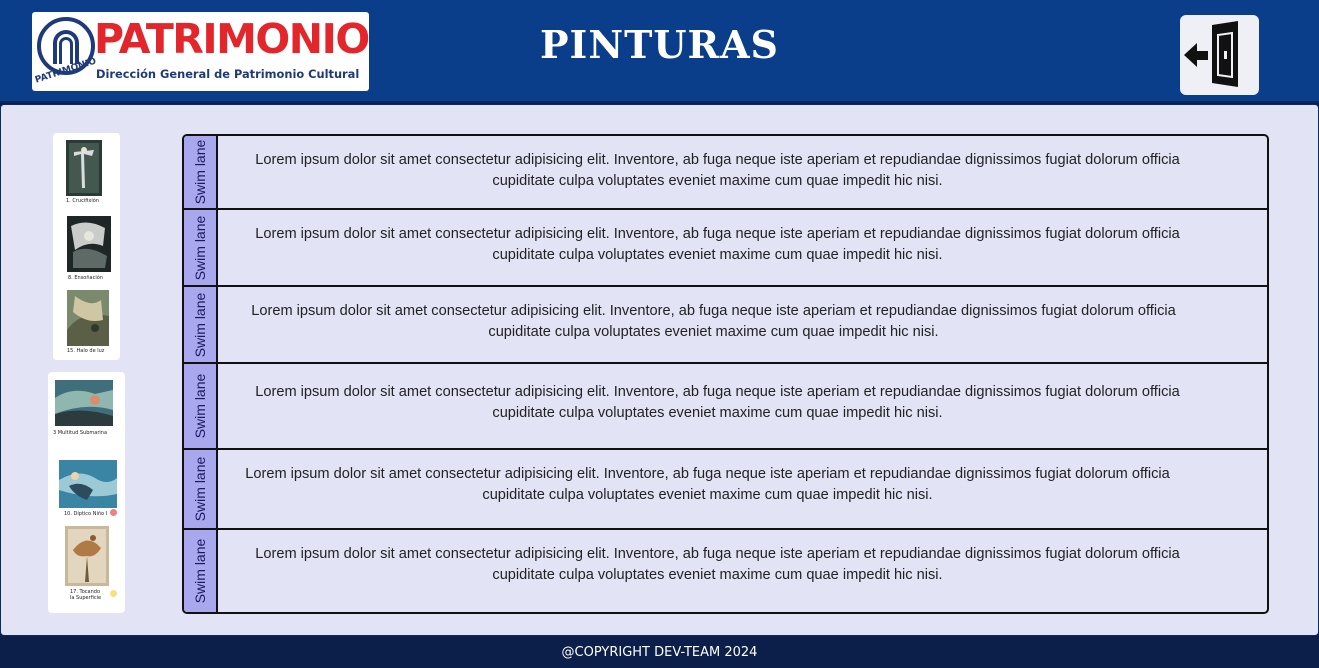 This screenshot has height=668, width=1319. Describe the element at coordinates (86, 351) in the screenshot. I see `thumbnail-caption: 15. Halo de luz` at that location.